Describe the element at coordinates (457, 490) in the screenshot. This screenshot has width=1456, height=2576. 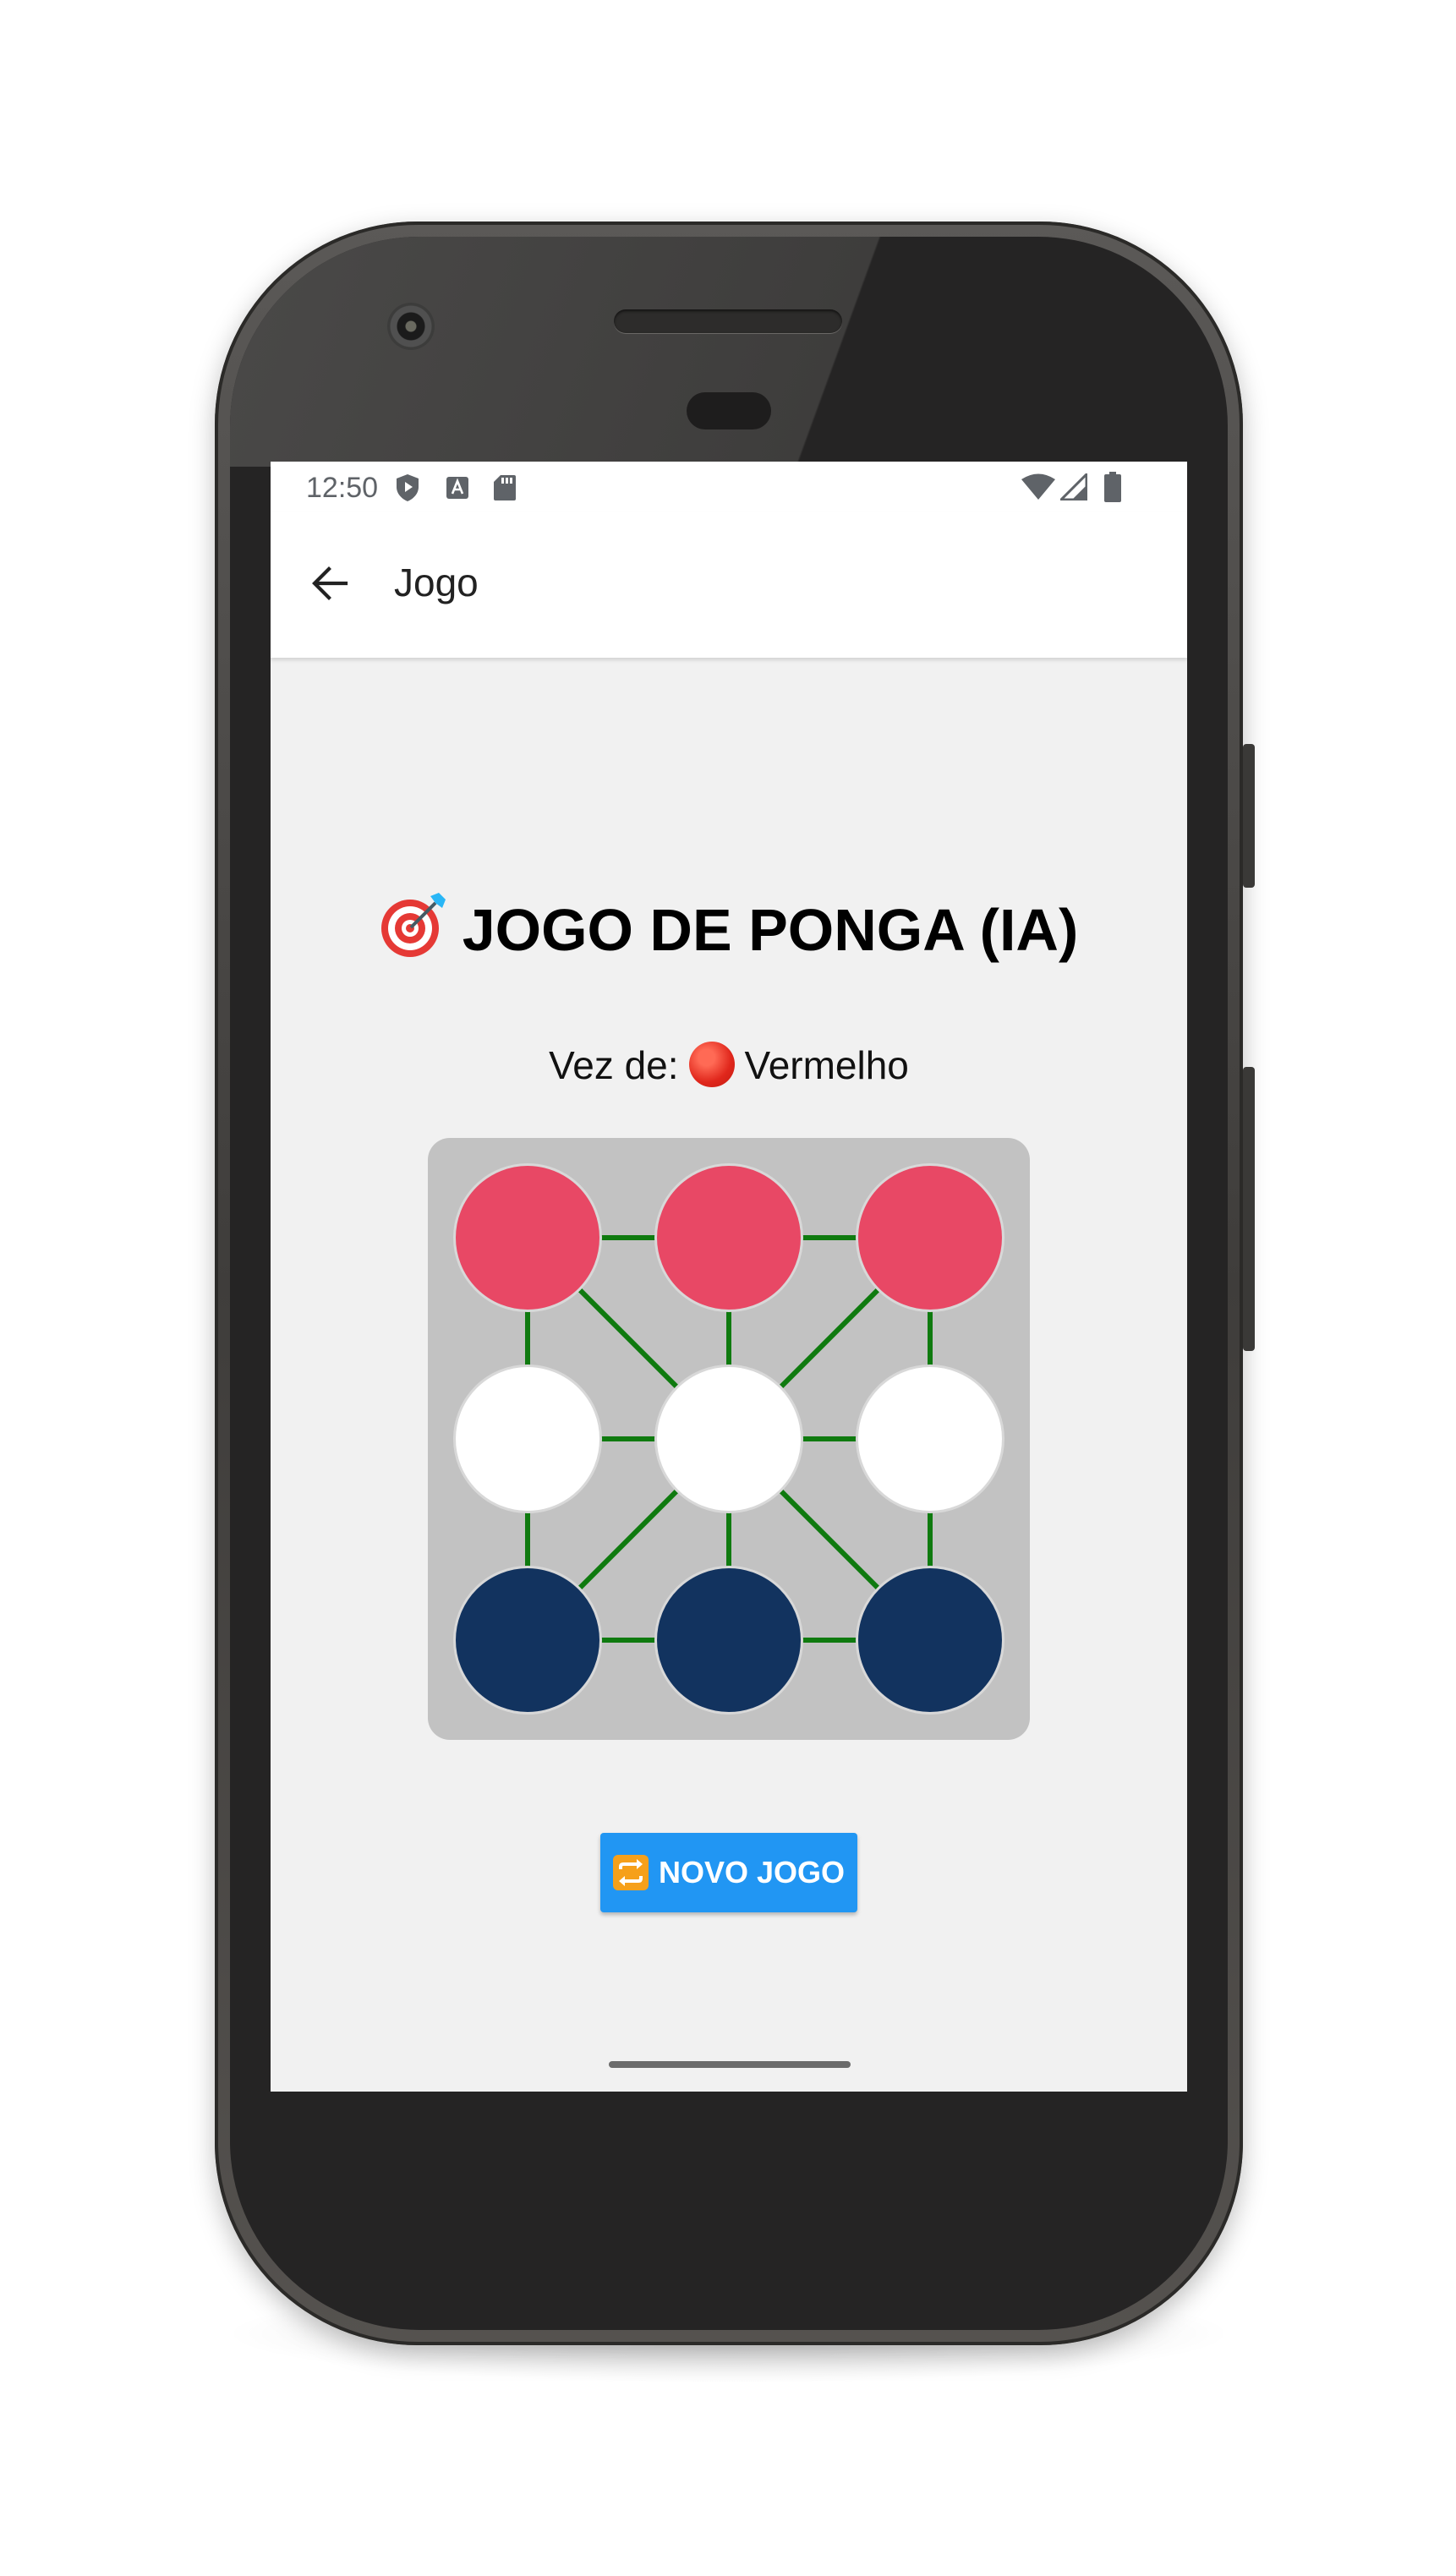
I see `a-letter-icon` at that location.